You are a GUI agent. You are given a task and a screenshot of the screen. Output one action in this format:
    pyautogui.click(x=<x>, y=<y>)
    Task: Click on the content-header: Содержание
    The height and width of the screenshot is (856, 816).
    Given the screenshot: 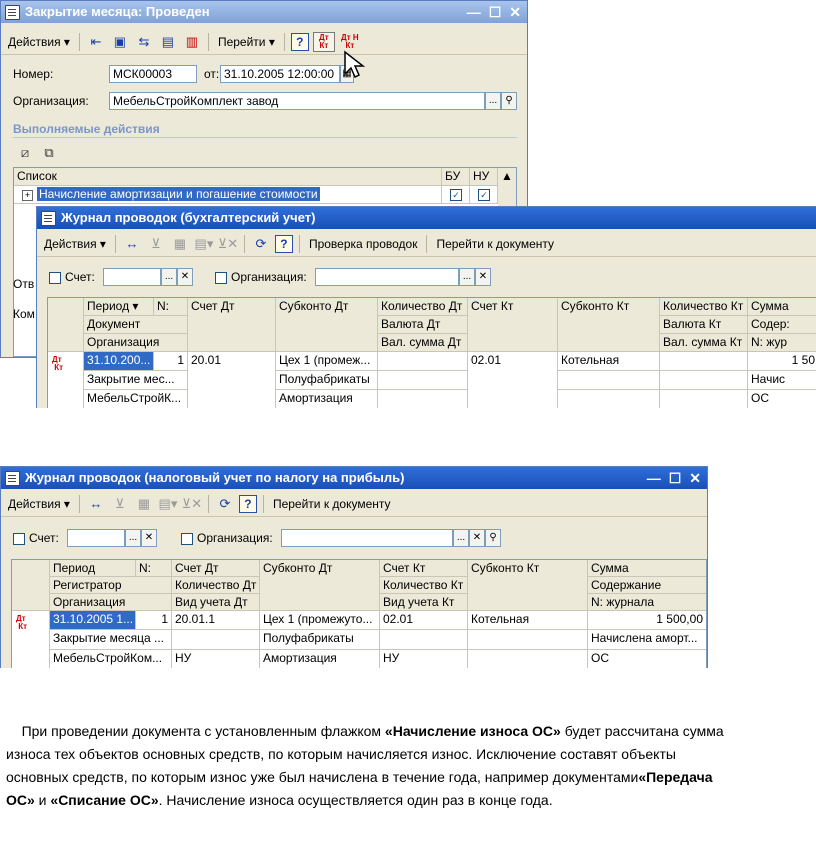 What is the action you would take?
    pyautogui.click(x=647, y=585)
    